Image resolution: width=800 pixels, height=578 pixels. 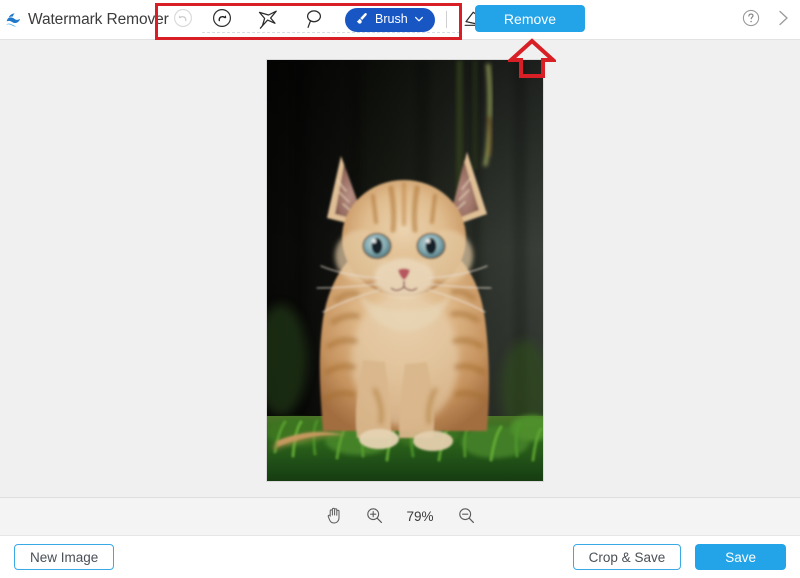 I want to click on undo-icon, so click(x=183, y=19).